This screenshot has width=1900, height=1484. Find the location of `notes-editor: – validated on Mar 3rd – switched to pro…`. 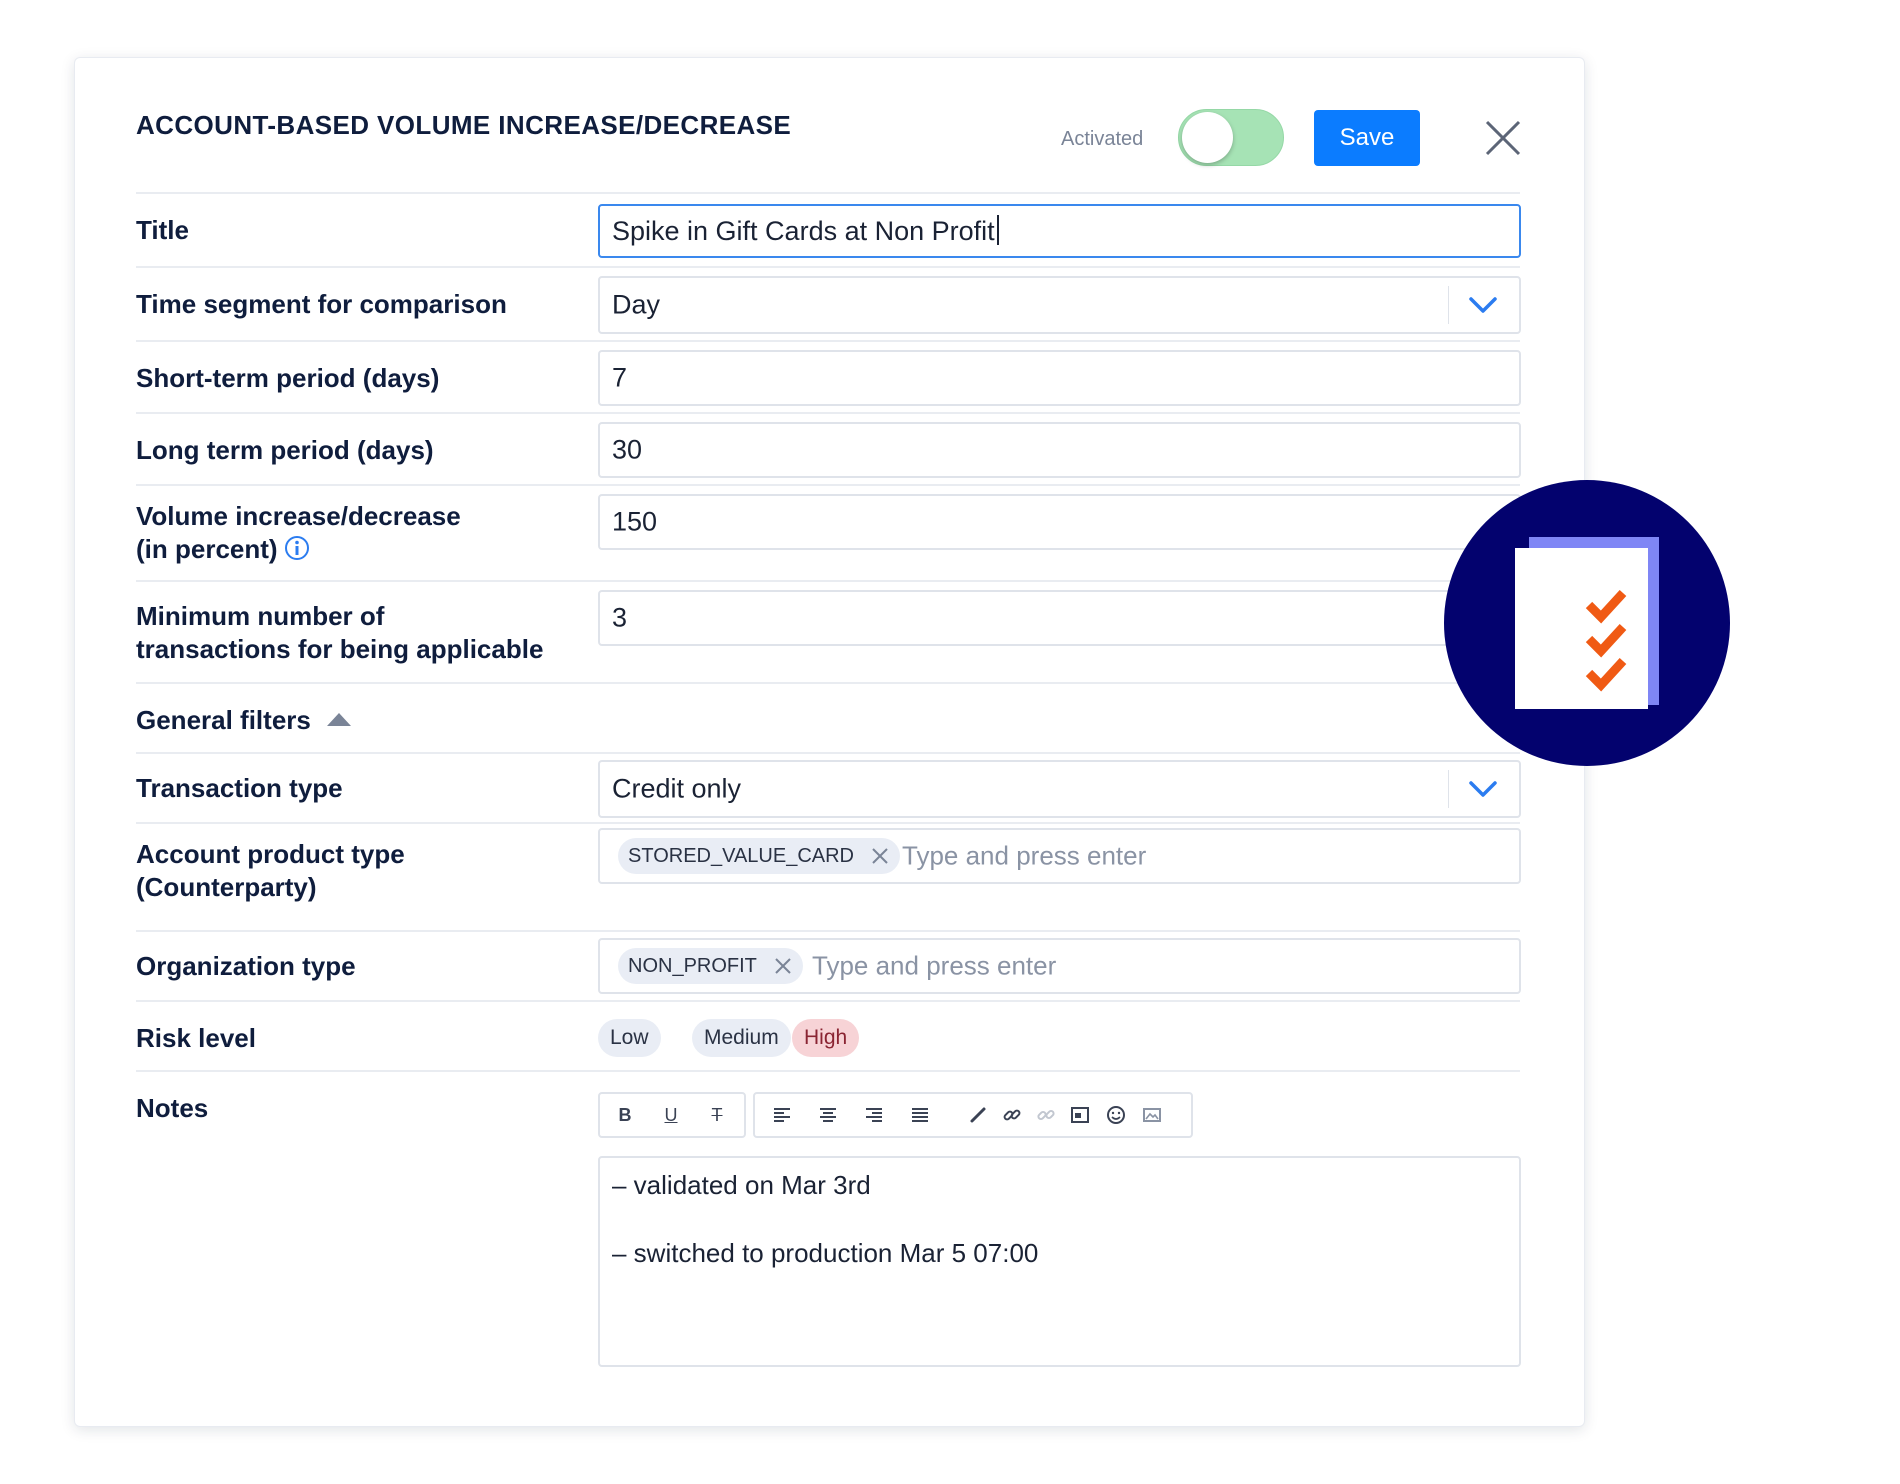

notes-editor: – validated on Mar 3rd – switched to pro… is located at coordinates (1059, 1261).